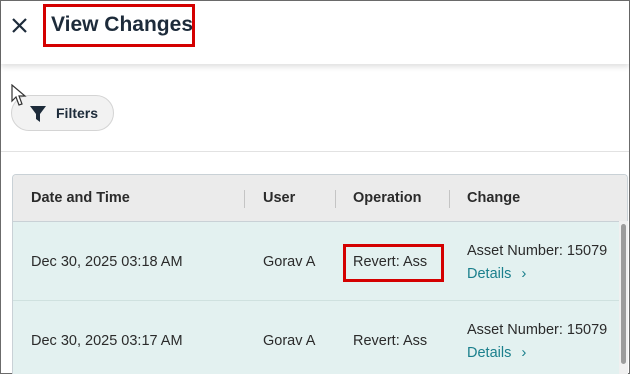 The width and height of the screenshot is (630, 374). What do you see at coordinates (80, 198) in the screenshot?
I see `column-header-date: Date and Time` at bounding box center [80, 198].